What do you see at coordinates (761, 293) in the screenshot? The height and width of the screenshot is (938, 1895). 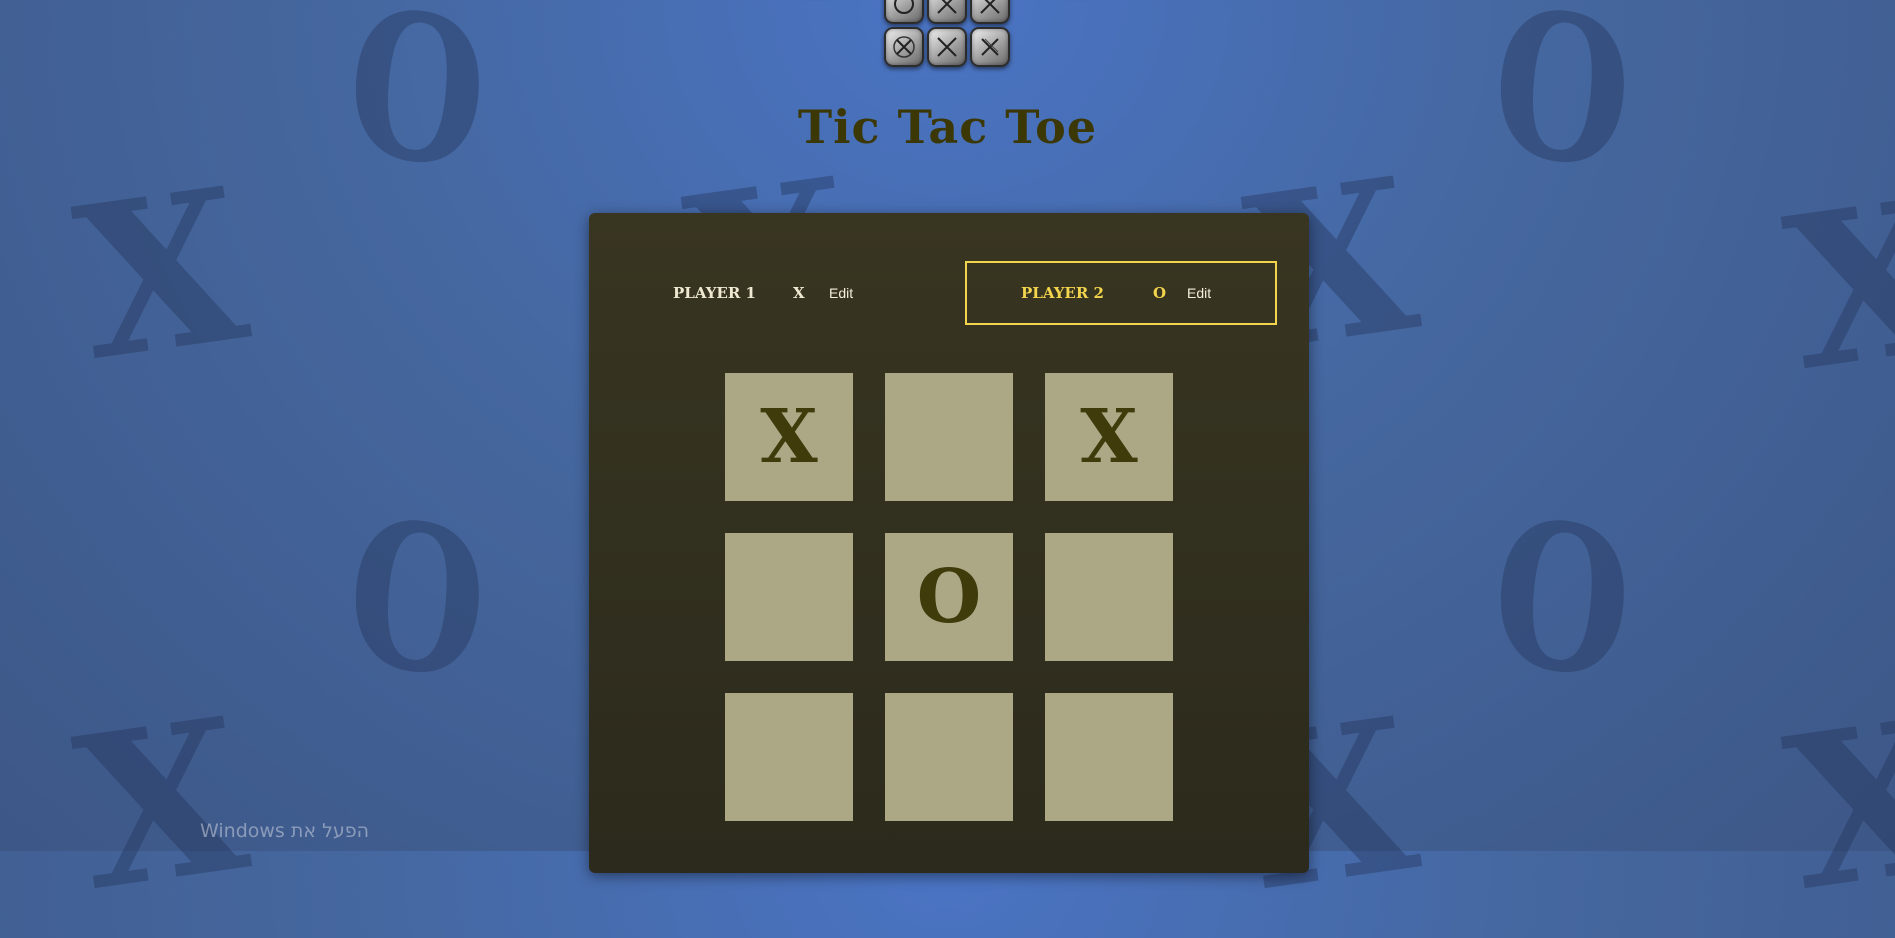 I see `player-1-card: PLAYER 1 X Edit` at bounding box center [761, 293].